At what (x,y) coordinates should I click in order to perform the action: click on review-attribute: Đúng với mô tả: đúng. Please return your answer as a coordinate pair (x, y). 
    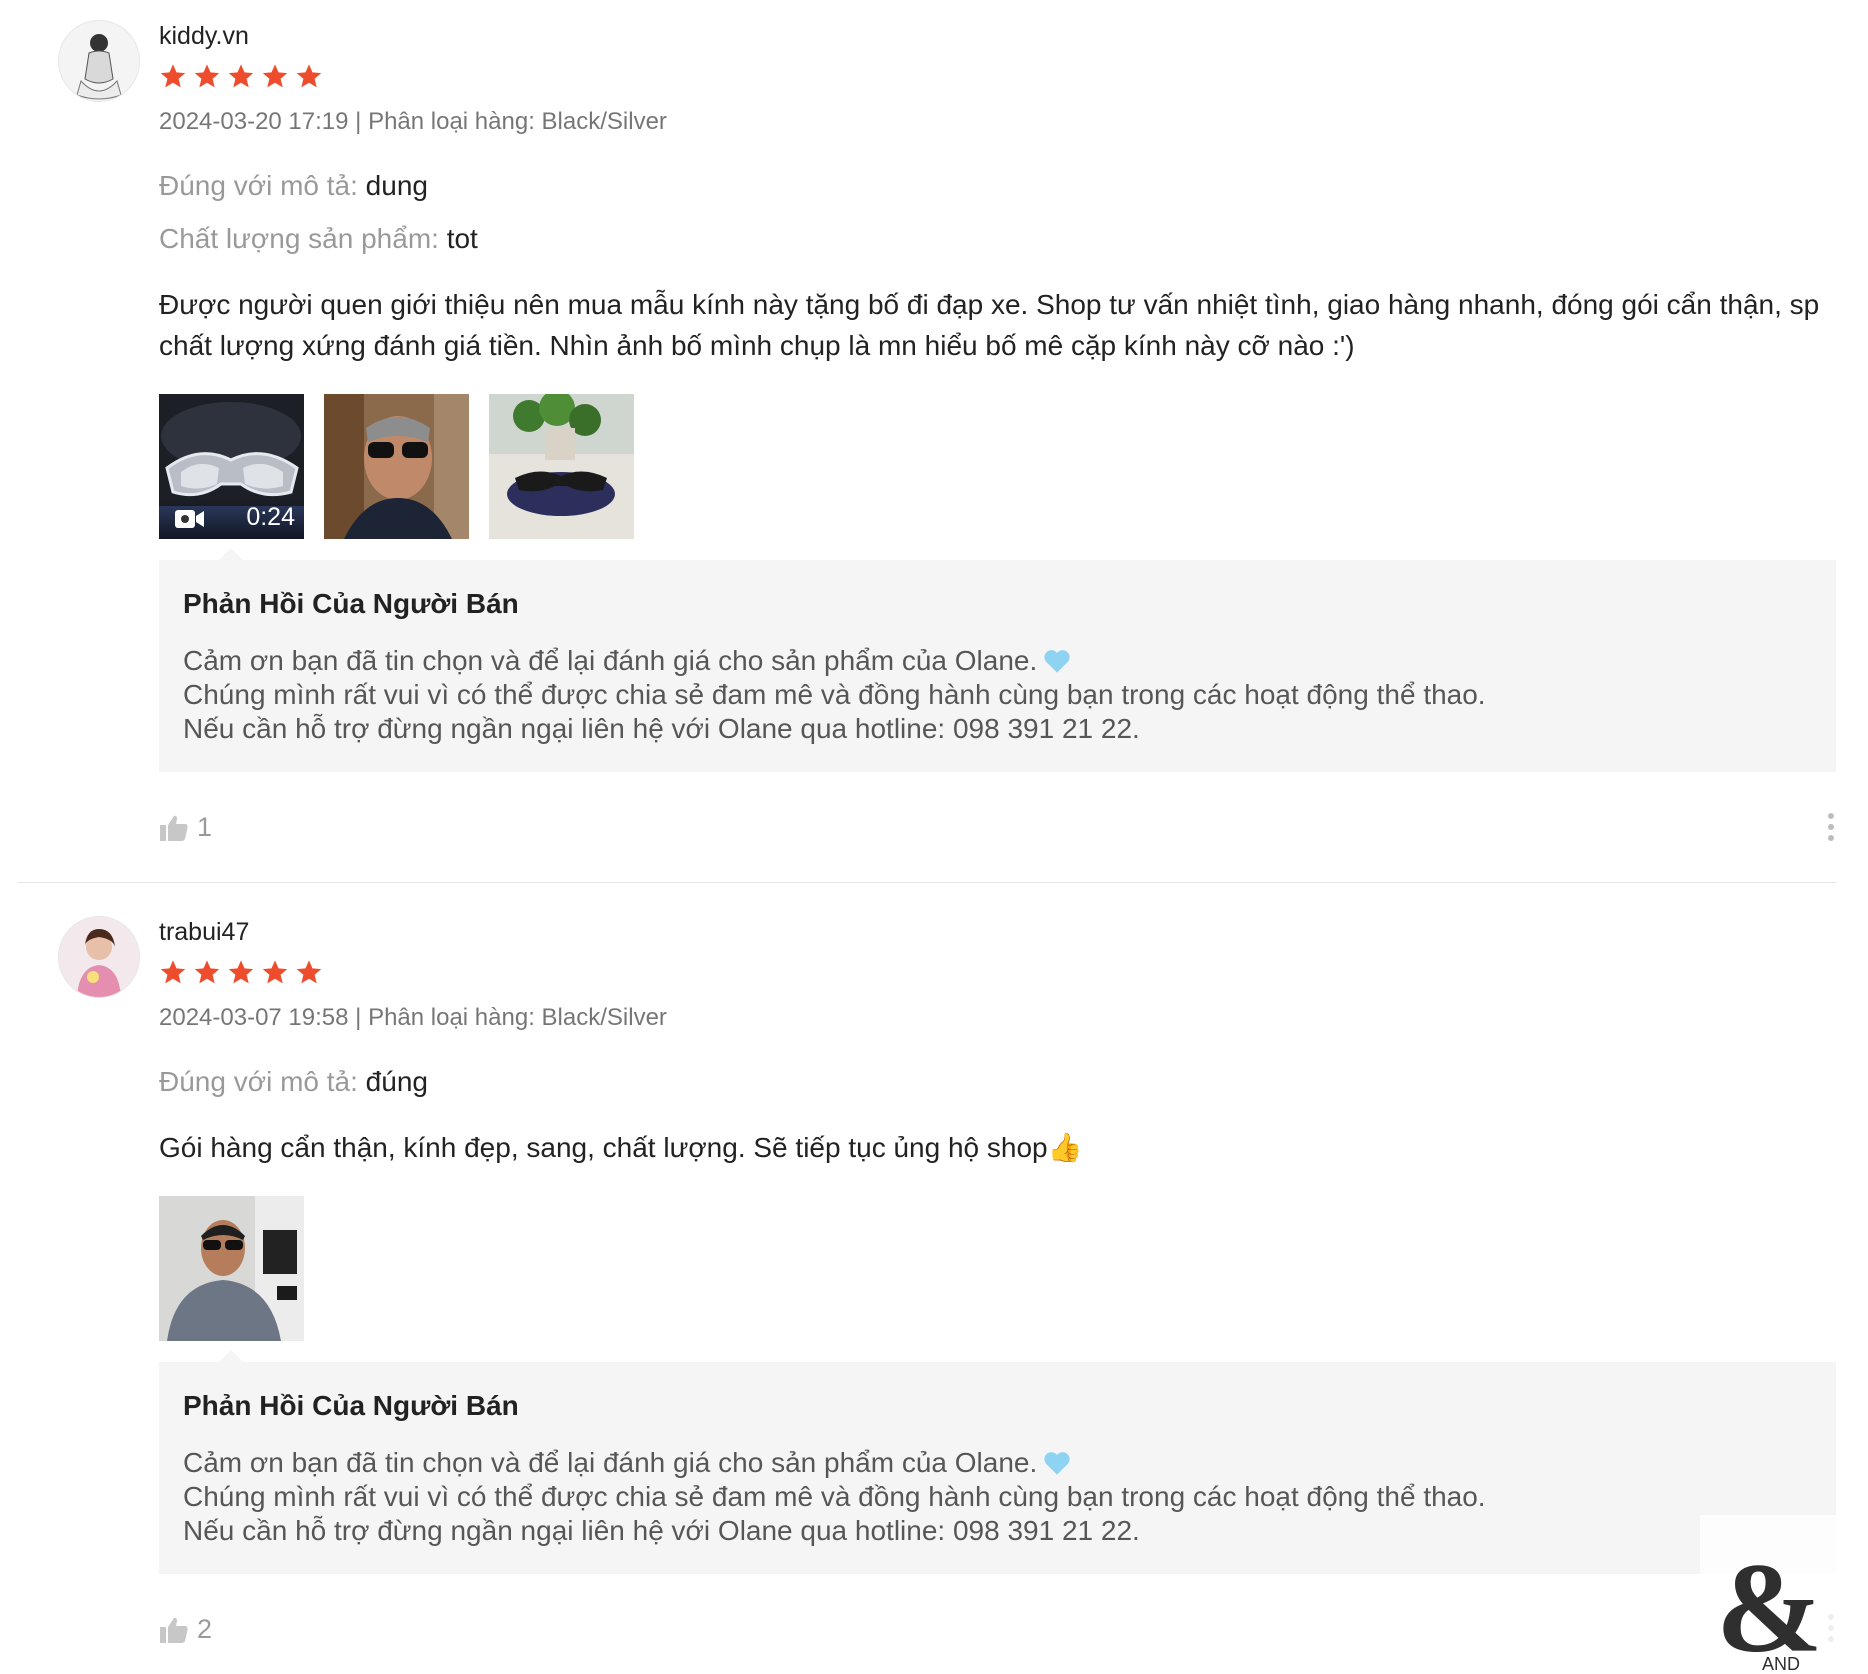
    Looking at the image, I should click on (293, 1082).